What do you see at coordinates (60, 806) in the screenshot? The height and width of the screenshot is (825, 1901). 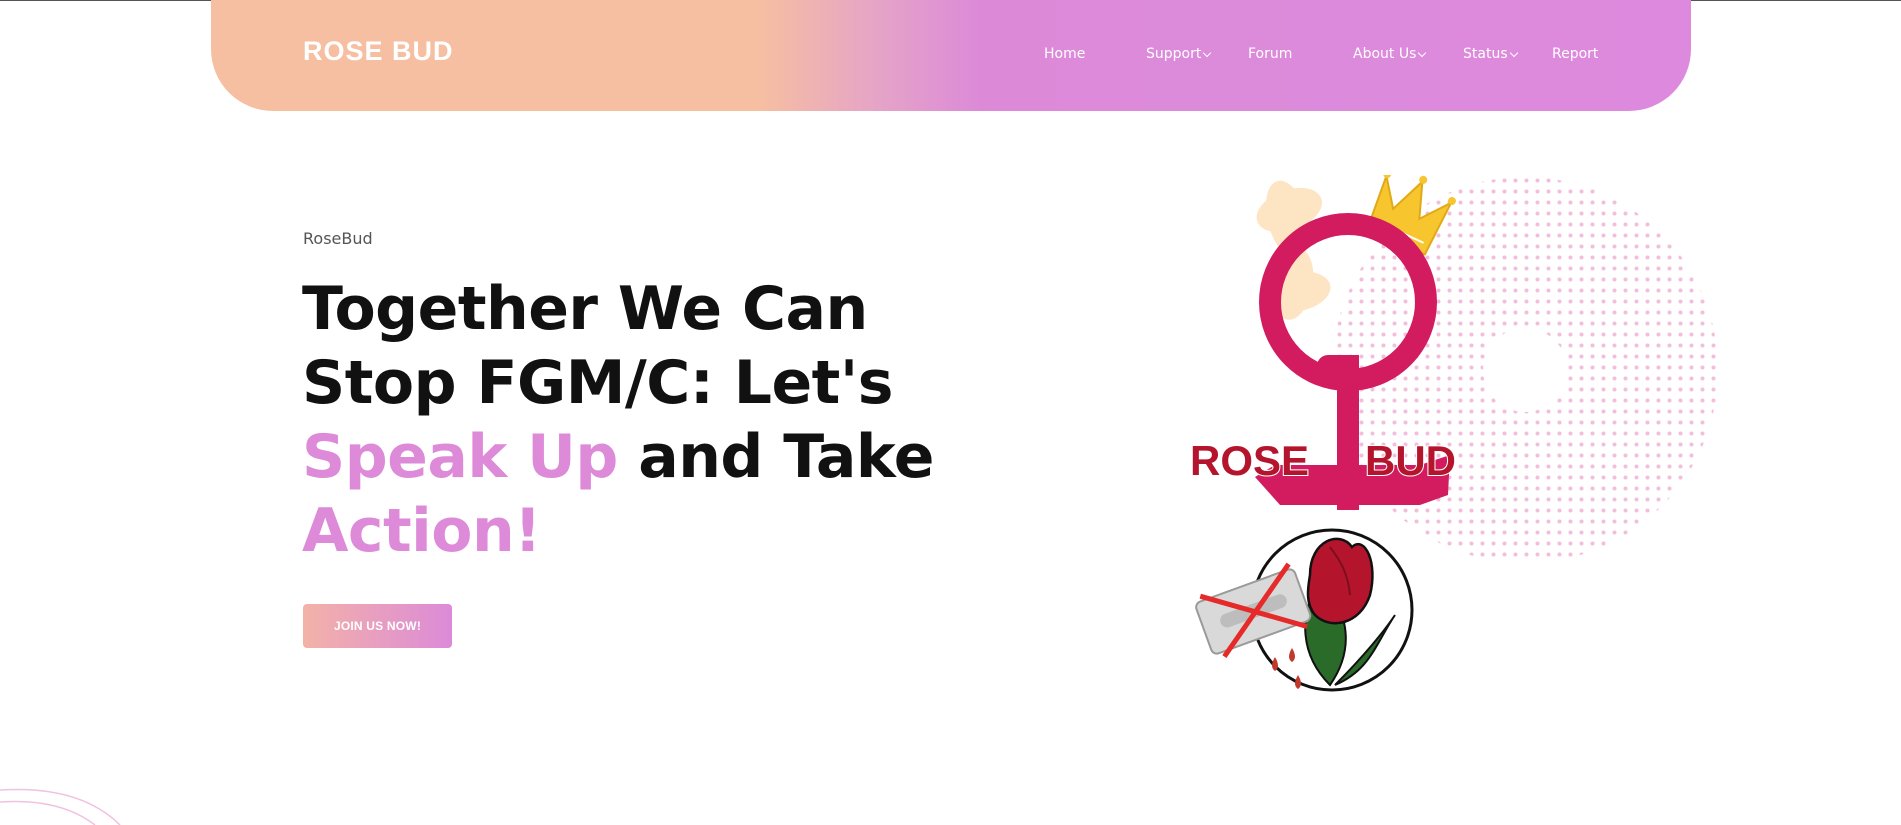 I see `decorative-arcs` at bounding box center [60, 806].